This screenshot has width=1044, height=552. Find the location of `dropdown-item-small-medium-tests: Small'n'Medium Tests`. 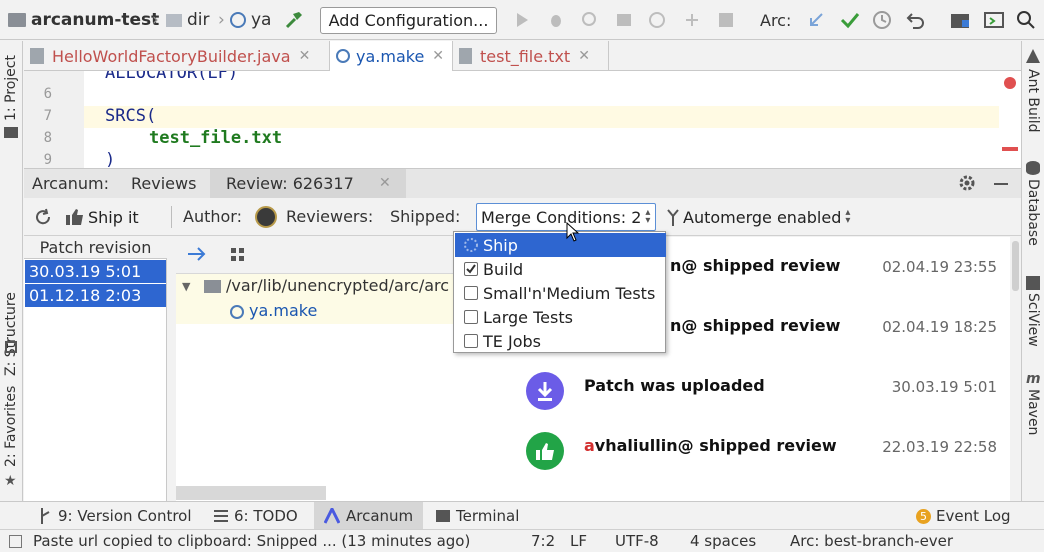

dropdown-item-small-medium-tests: Small'n'Medium Tests is located at coordinates (560, 293).